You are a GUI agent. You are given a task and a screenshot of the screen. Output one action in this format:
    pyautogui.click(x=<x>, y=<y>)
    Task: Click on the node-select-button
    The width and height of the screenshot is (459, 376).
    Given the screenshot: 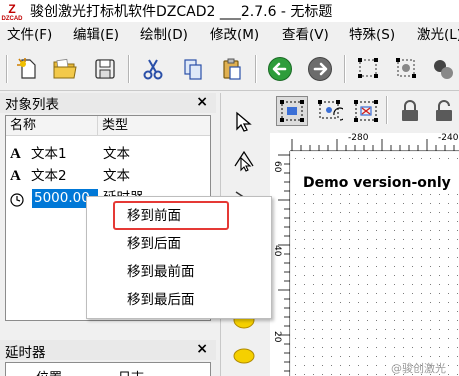 What is the action you would take?
    pyautogui.click(x=369, y=69)
    